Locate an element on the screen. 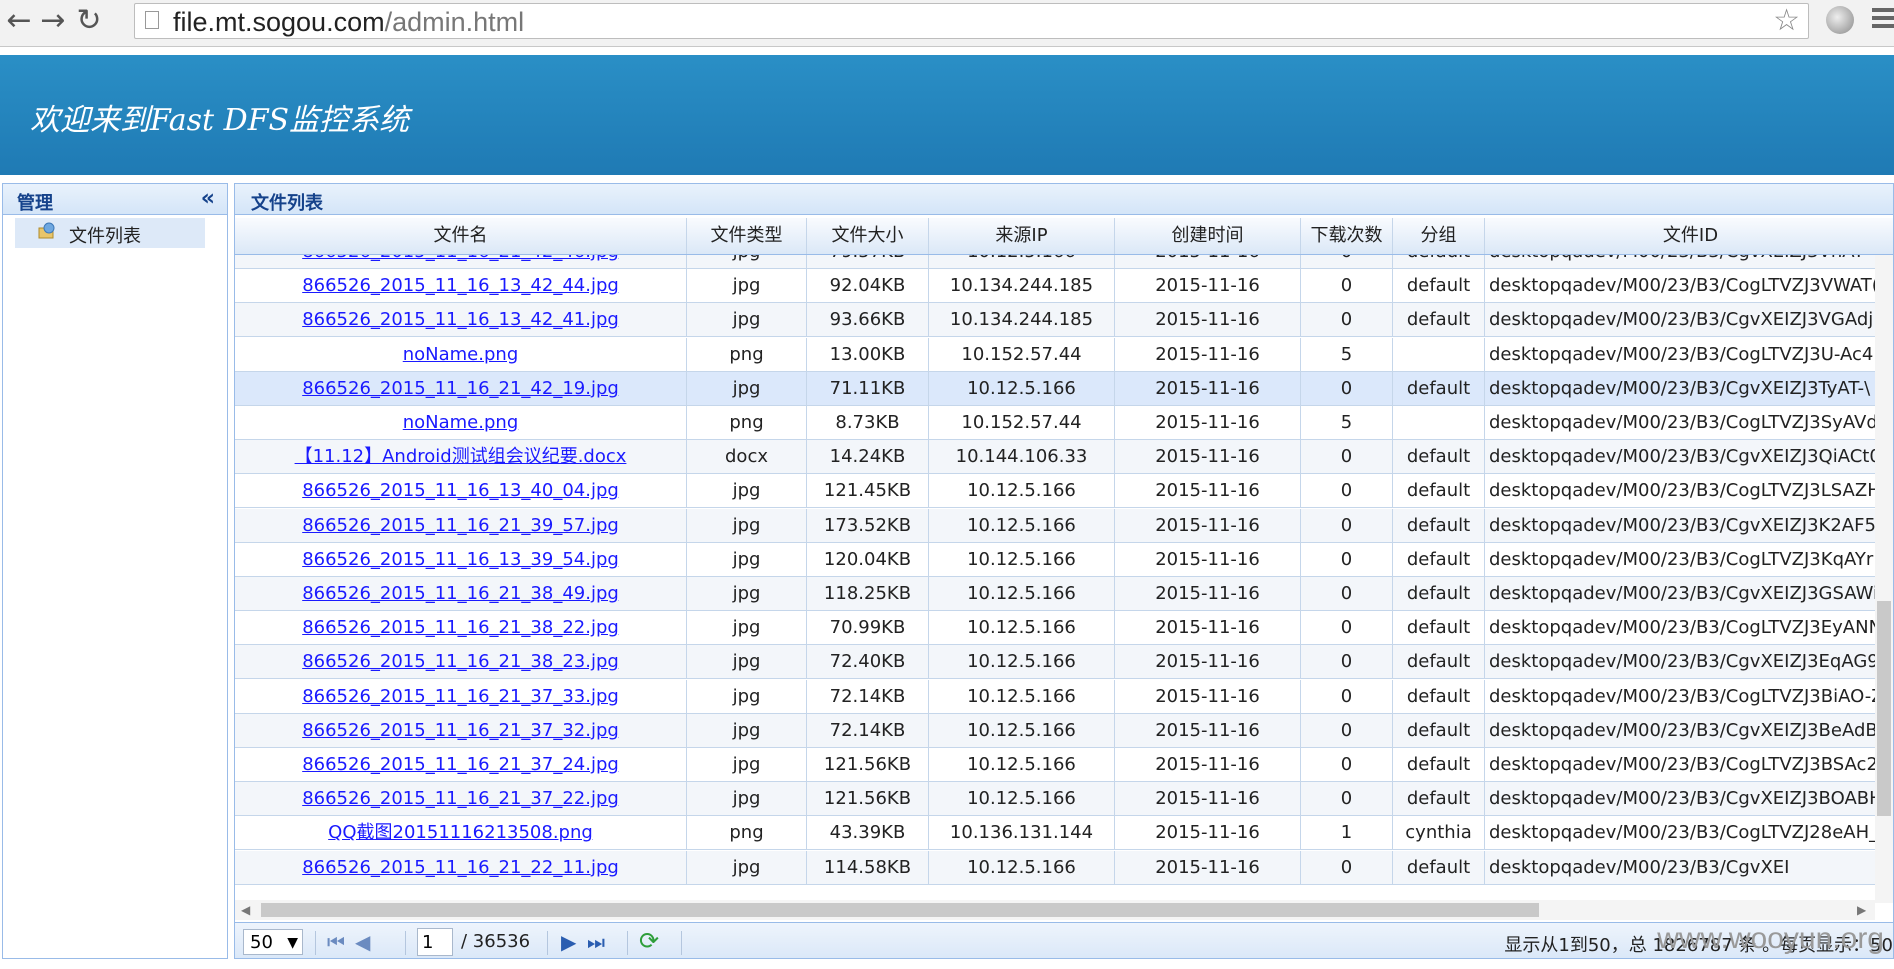 The height and width of the screenshot is (969, 1894). file-name-link: 866526_2015_11_16_13_42_44.jpg is located at coordinates (461, 286).